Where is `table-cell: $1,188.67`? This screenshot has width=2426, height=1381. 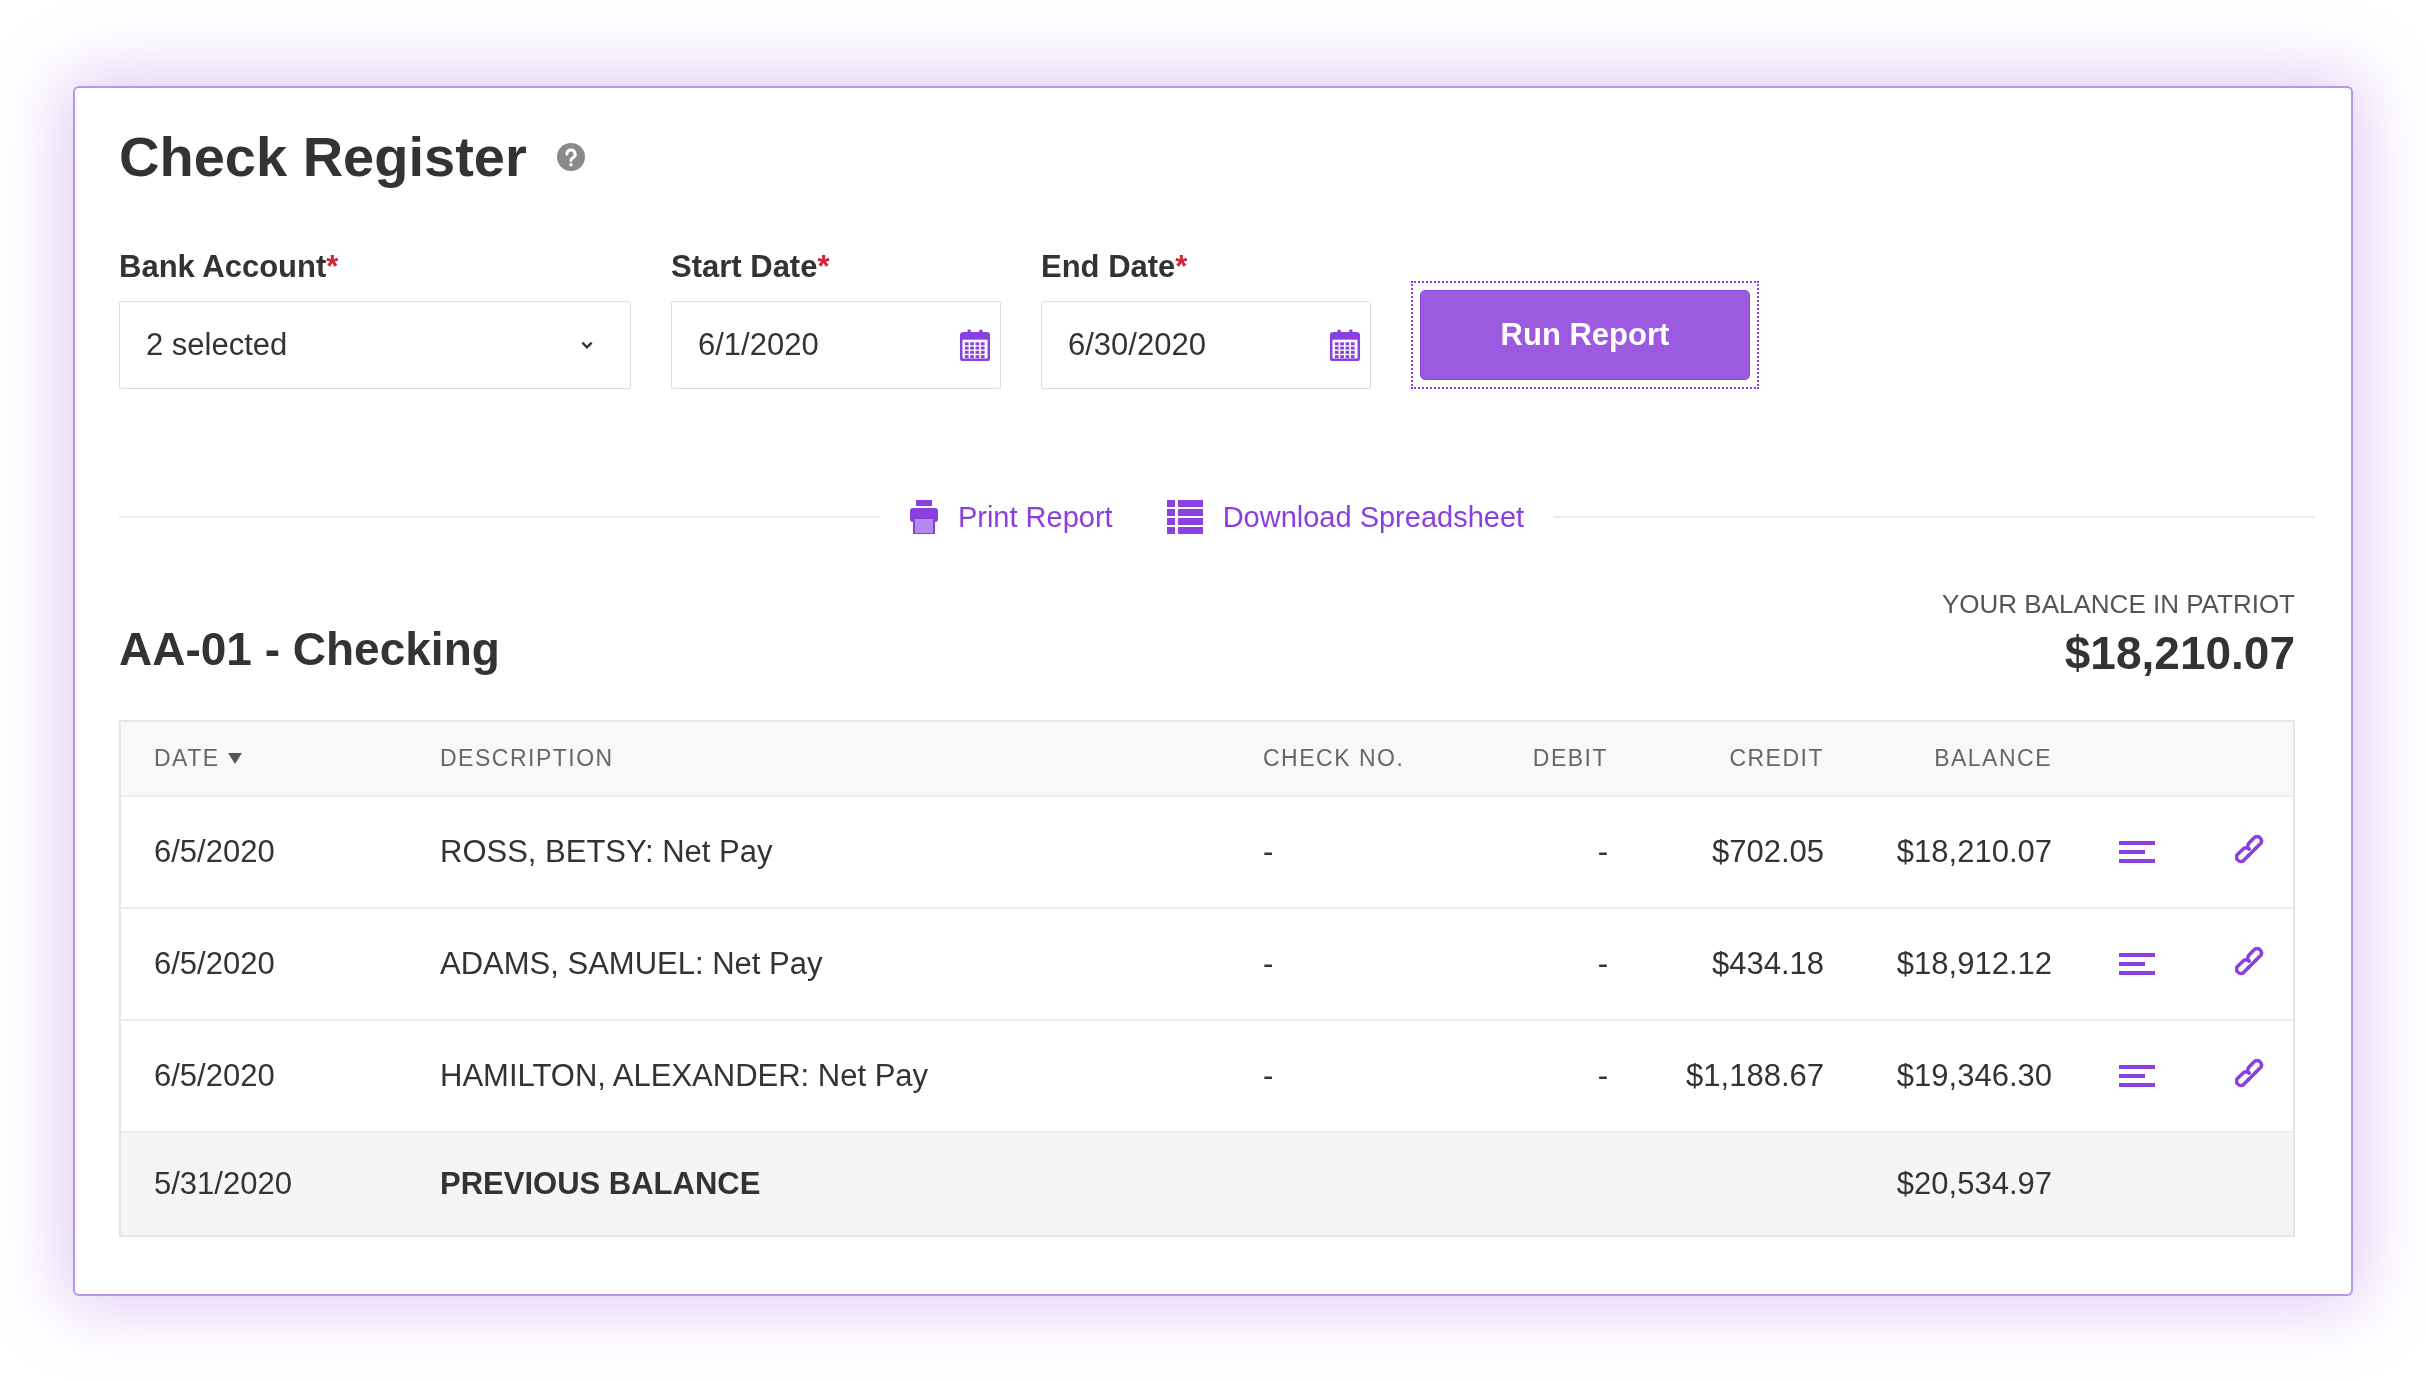 table-cell: $1,188.67 is located at coordinates (1755, 1076).